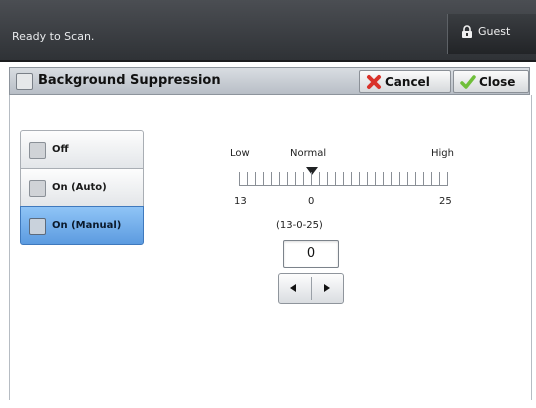 The width and height of the screenshot is (536, 408). Describe the element at coordinates (24, 81) in the screenshot. I see `feature-icon` at that location.